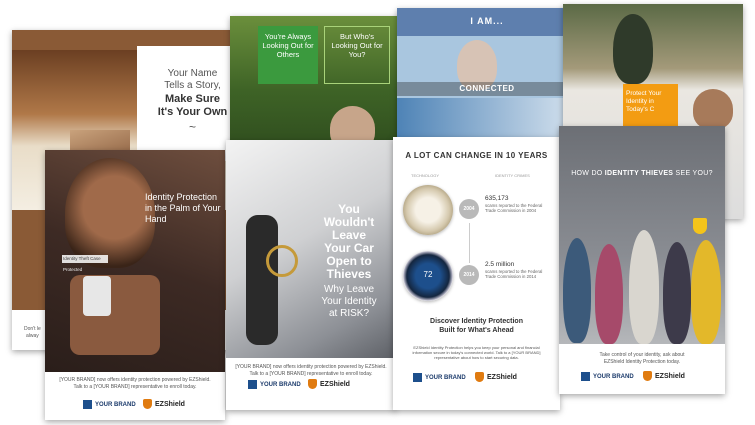  I want to click on ten-years-title: A LOT CAN CHANGE IN 10 YEARS, so click(476, 155).